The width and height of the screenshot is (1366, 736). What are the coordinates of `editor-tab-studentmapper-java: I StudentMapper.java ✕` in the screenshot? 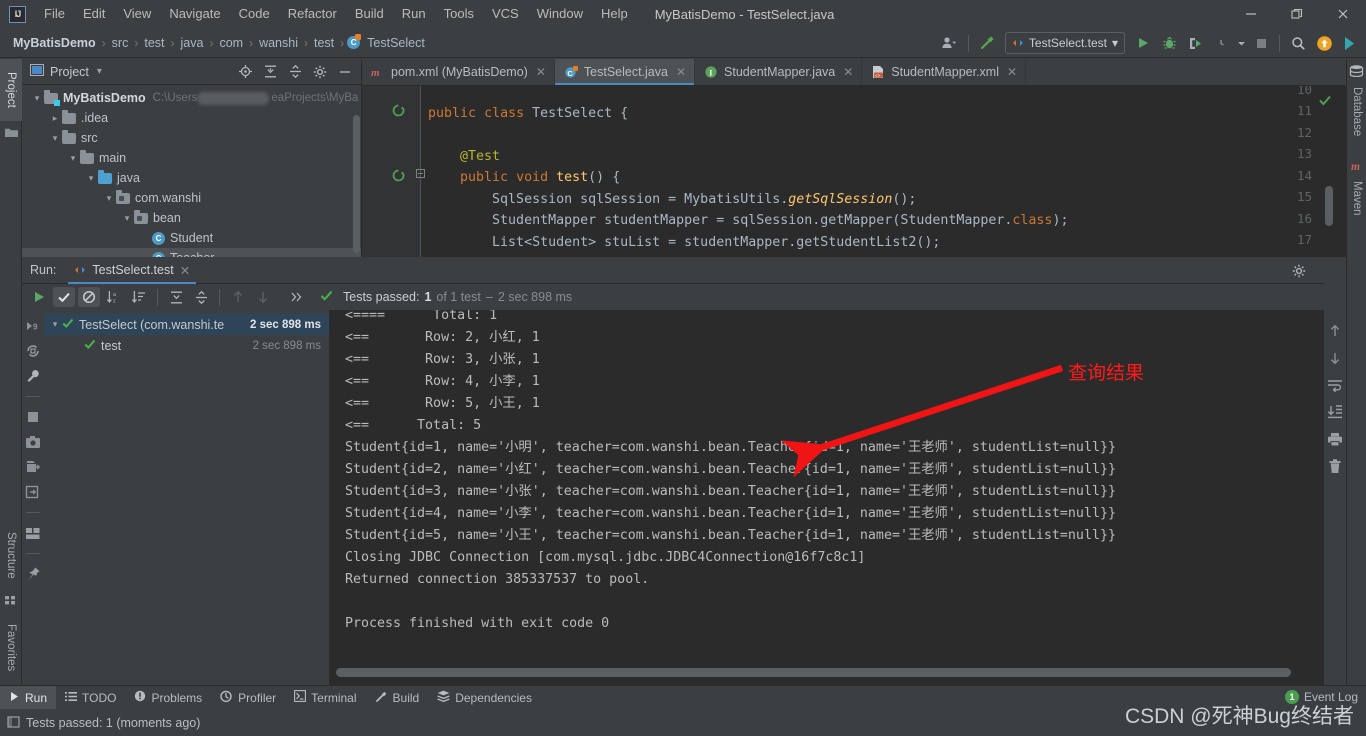 It's located at (779, 72).